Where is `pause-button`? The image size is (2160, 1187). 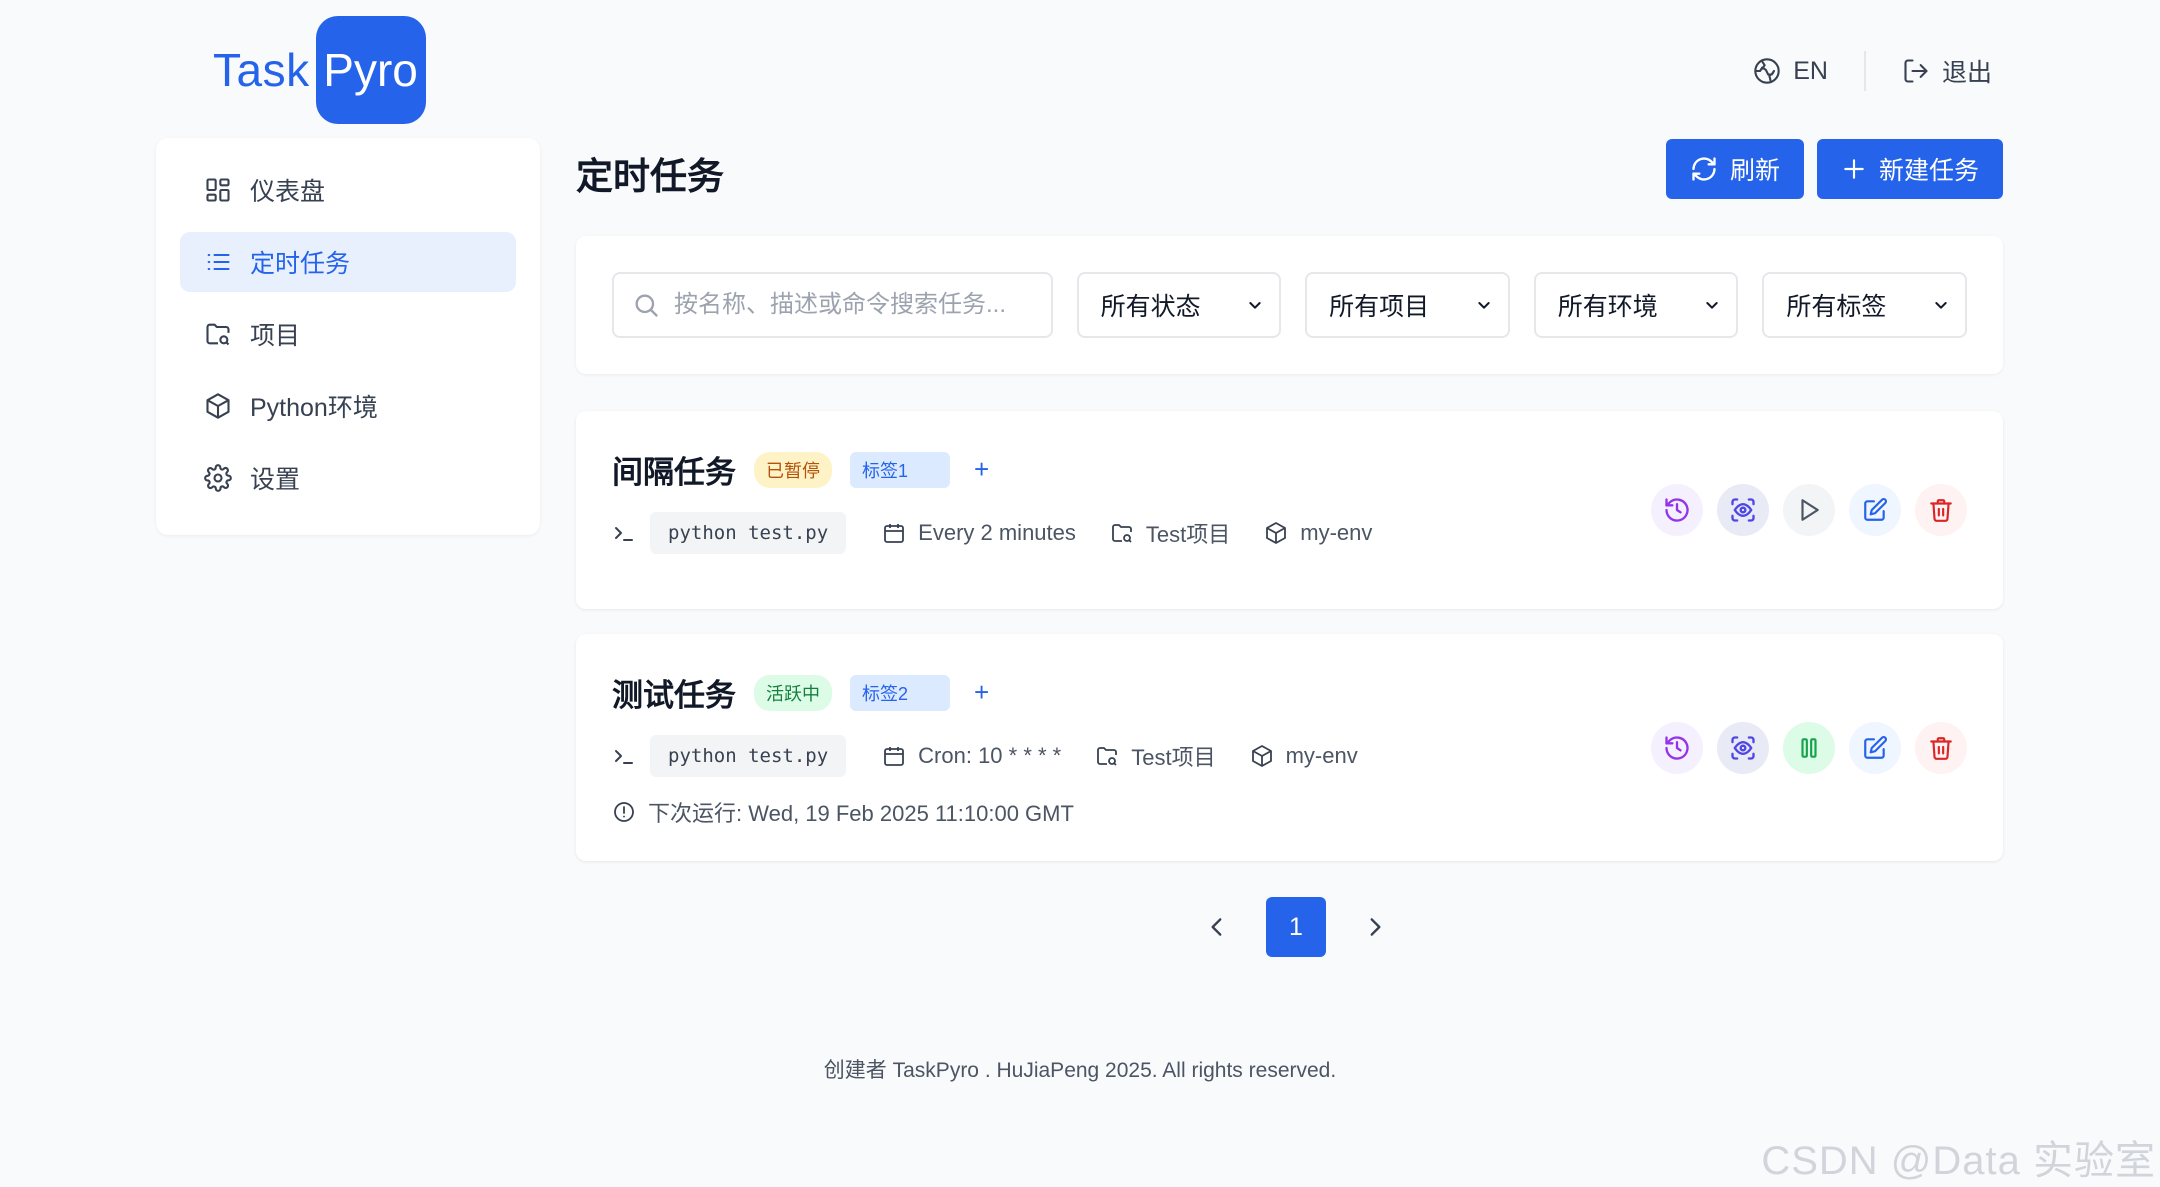 pause-button is located at coordinates (1809, 748).